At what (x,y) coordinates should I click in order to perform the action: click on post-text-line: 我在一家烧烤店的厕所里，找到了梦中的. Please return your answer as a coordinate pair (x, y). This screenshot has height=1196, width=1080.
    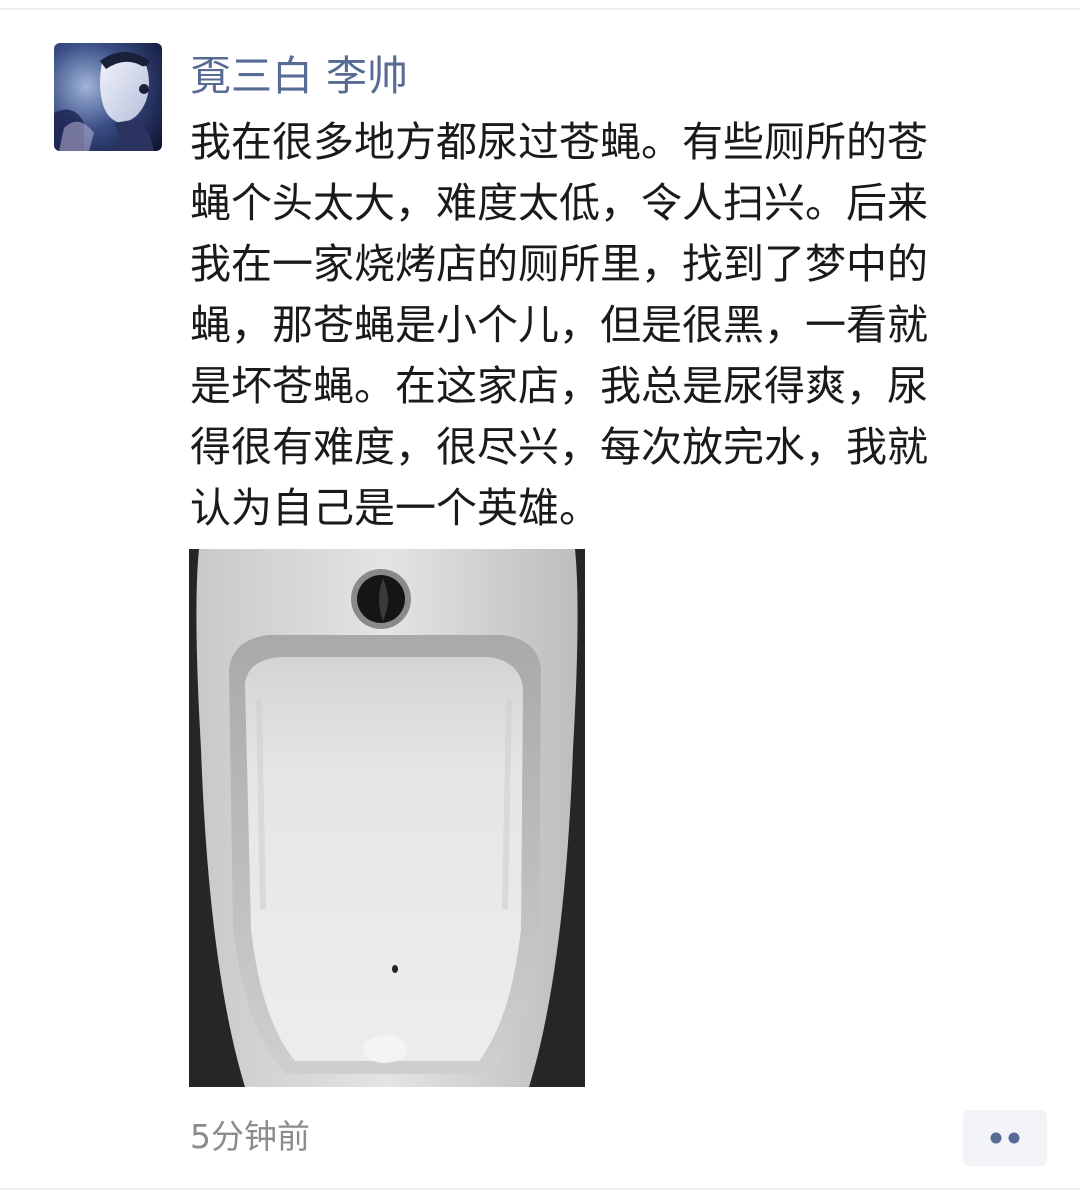
    Looking at the image, I should click on (559, 264).